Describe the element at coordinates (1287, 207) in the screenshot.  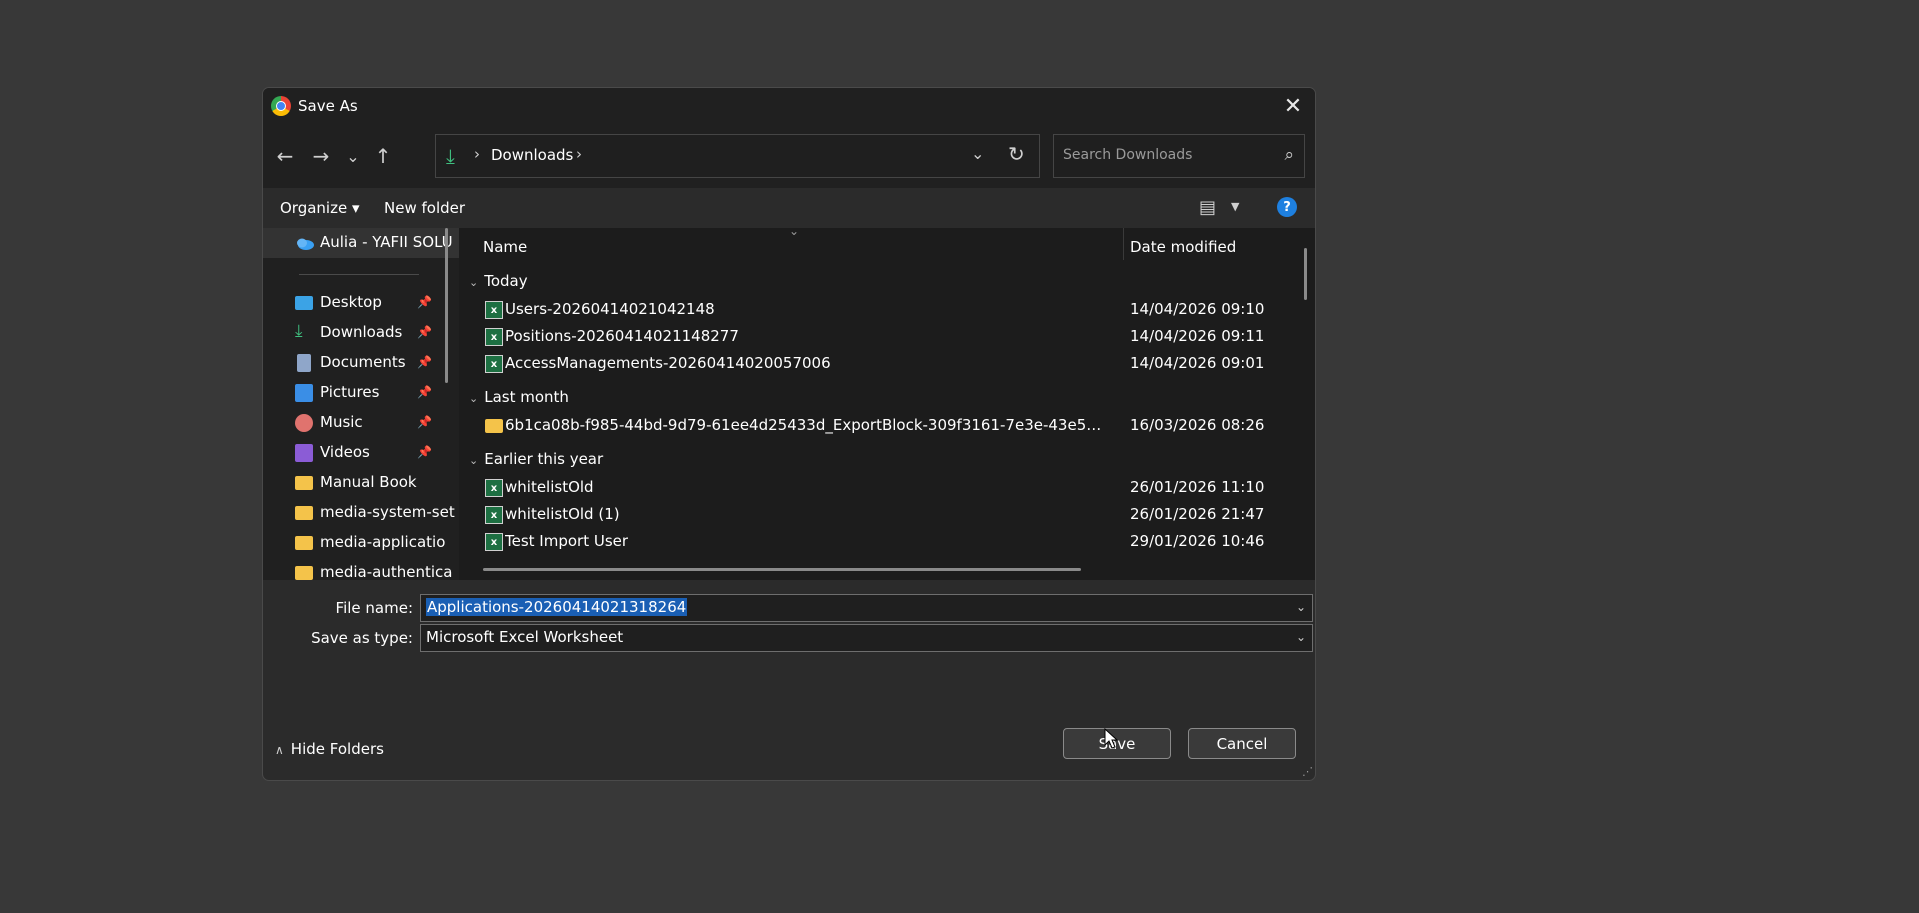
I see `help-icon: ?` at that location.